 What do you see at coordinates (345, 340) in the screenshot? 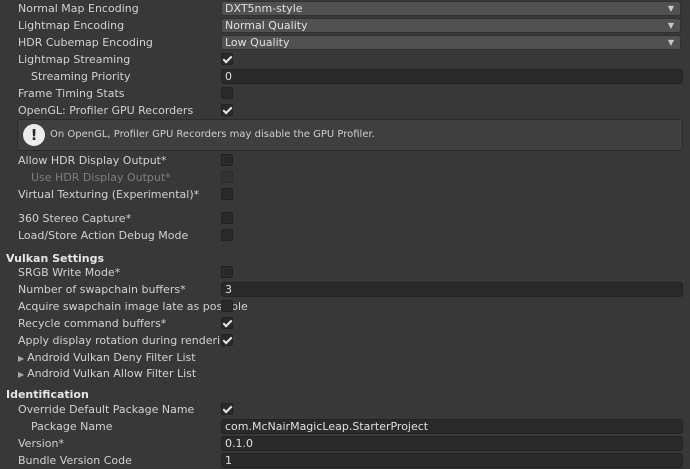
I see `display-rotation-row: Apply display rotation during rendering` at bounding box center [345, 340].